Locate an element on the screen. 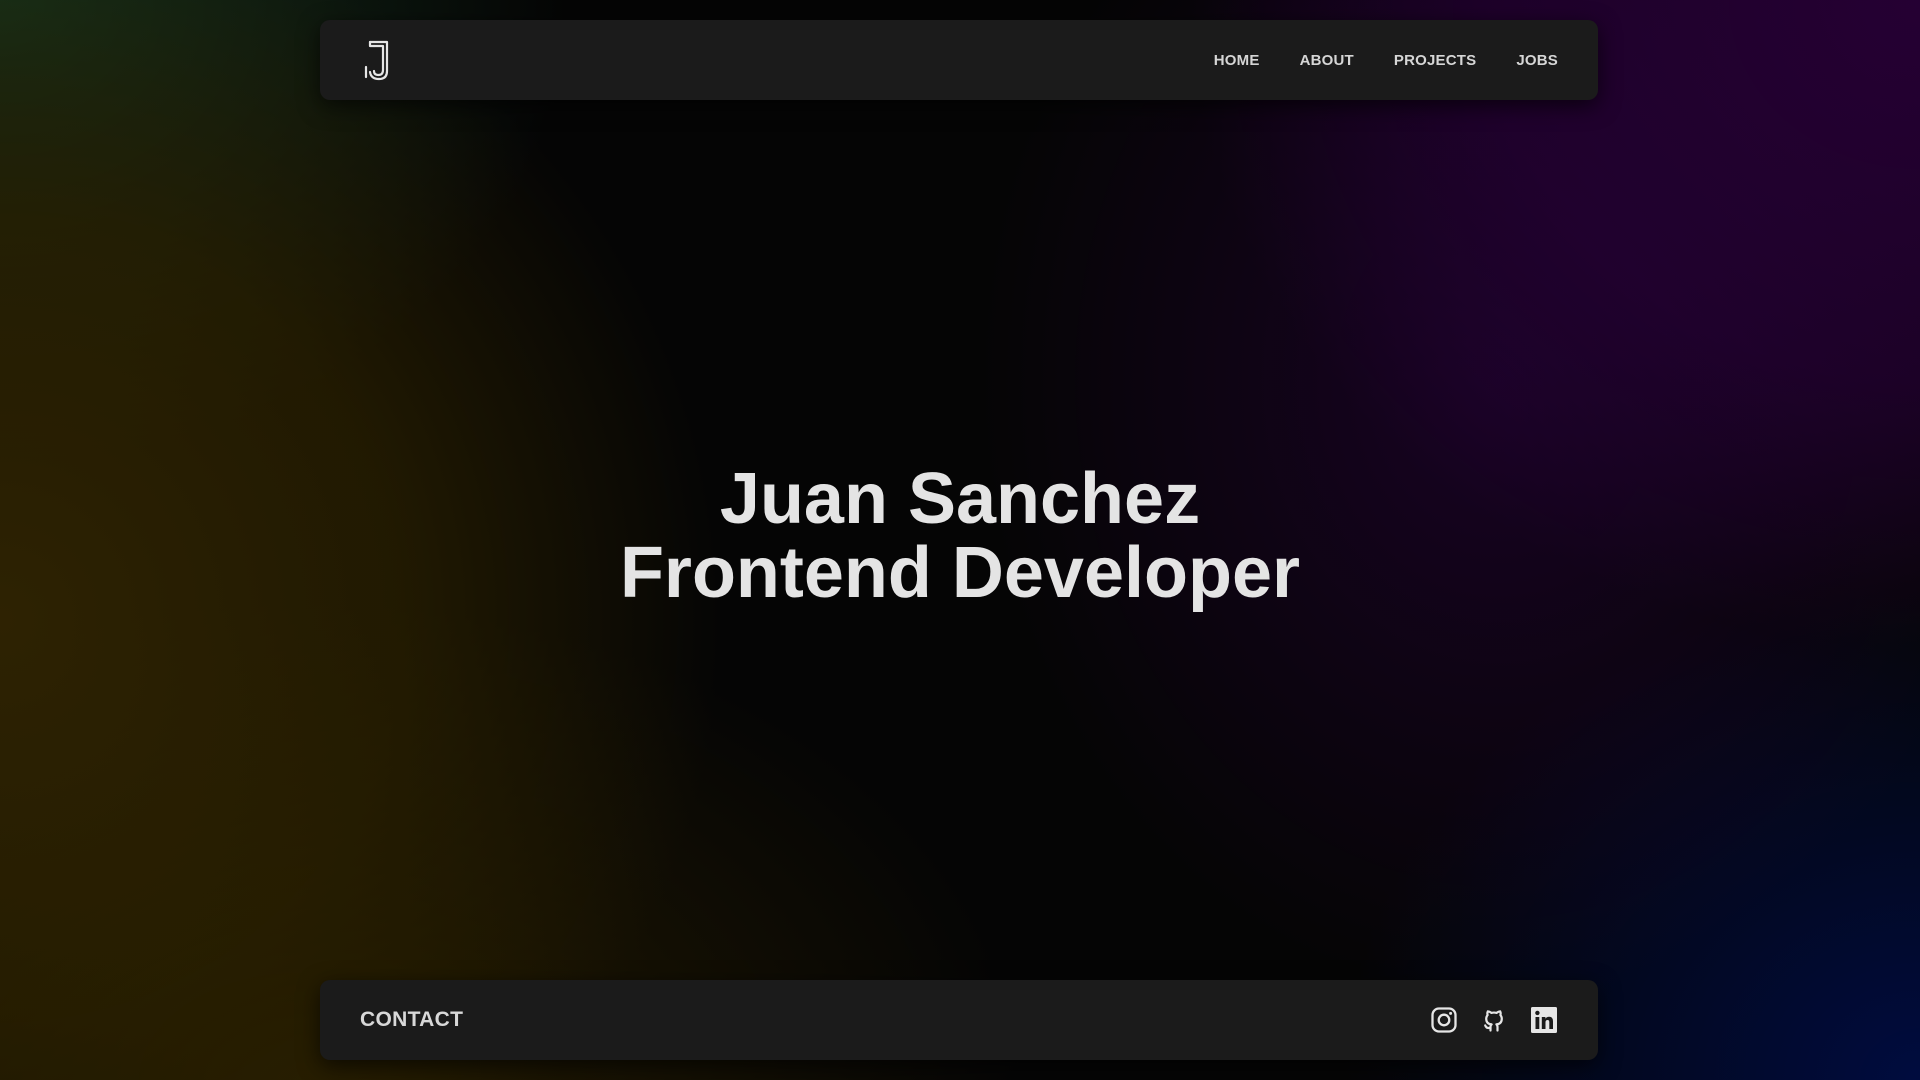  linkedin-link is located at coordinates (1544, 1020).